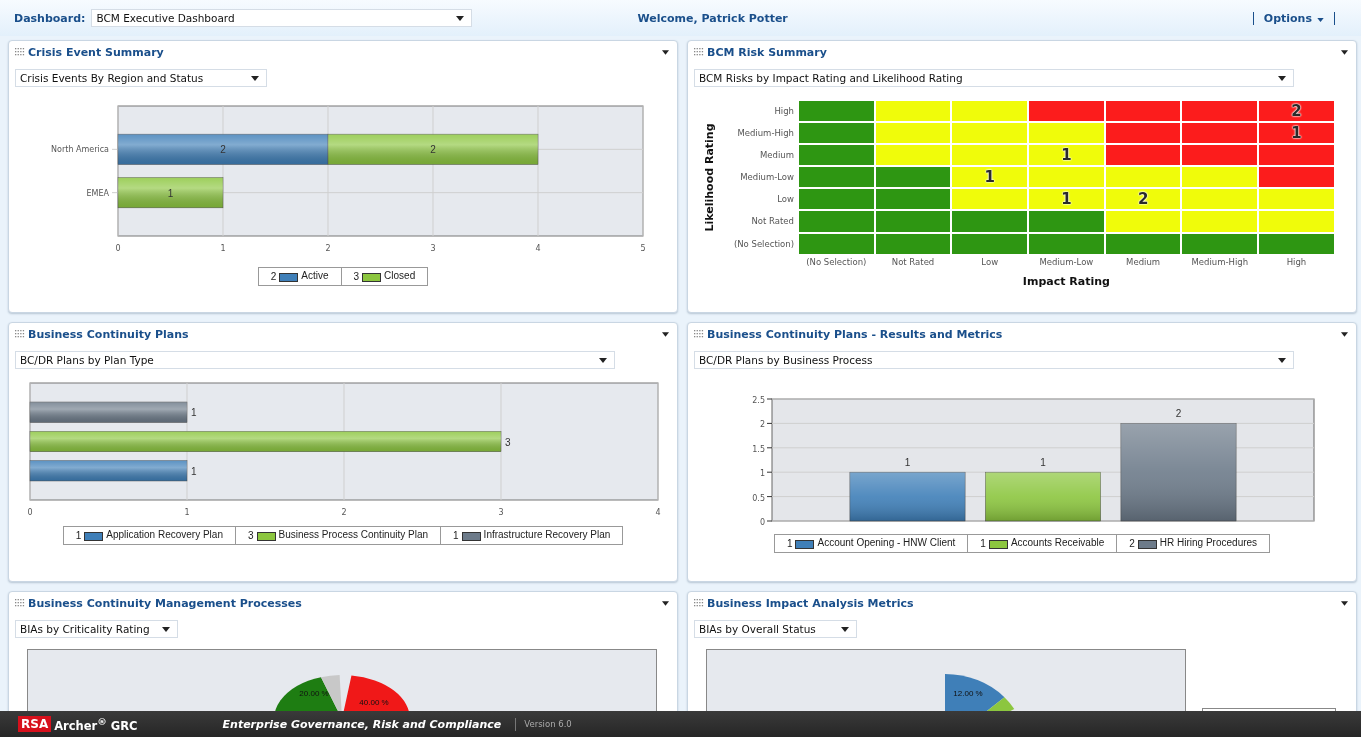 Image resolution: width=1361 pixels, height=737 pixels. What do you see at coordinates (855, 334) in the screenshot?
I see `panel-title: Business Continuity Plans - Results and Metrics` at bounding box center [855, 334].